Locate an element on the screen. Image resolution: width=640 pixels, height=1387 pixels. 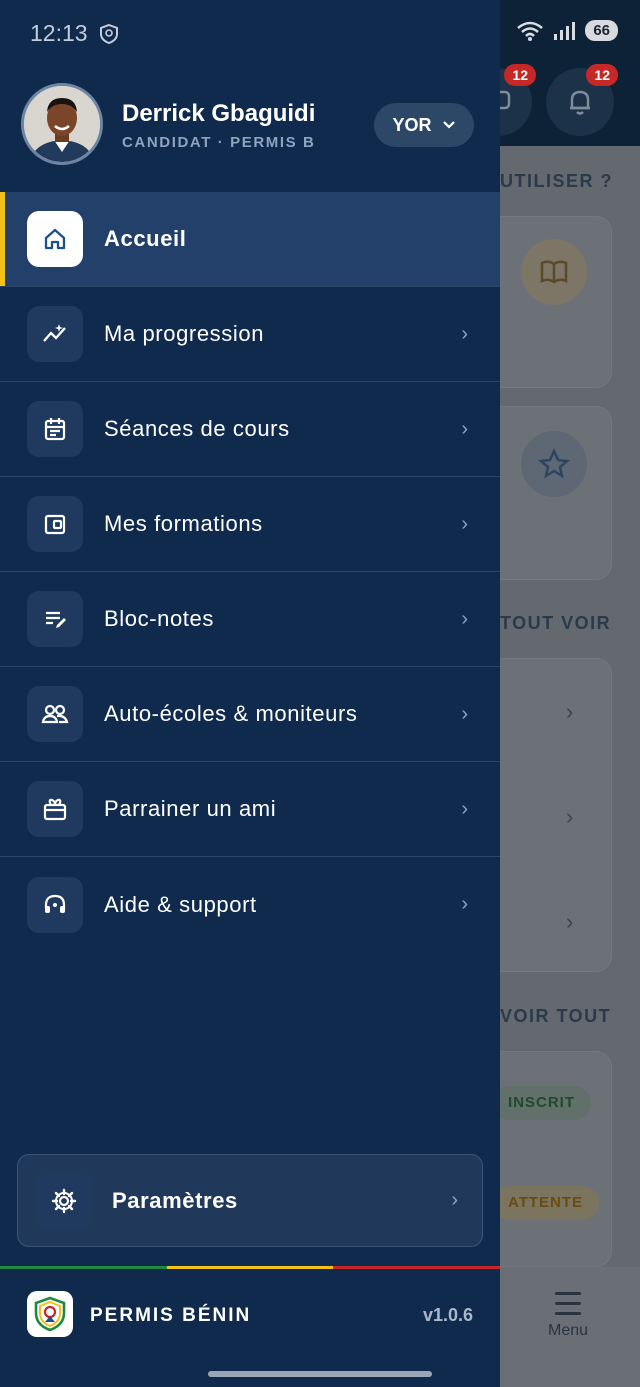
notifications-button: 12 is located at coordinates (582, 100).